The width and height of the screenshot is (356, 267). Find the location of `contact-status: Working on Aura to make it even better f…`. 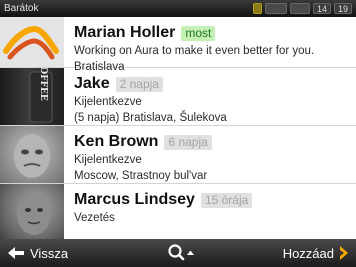

contact-status: Working on Aura to make it even better f… is located at coordinates (194, 51).